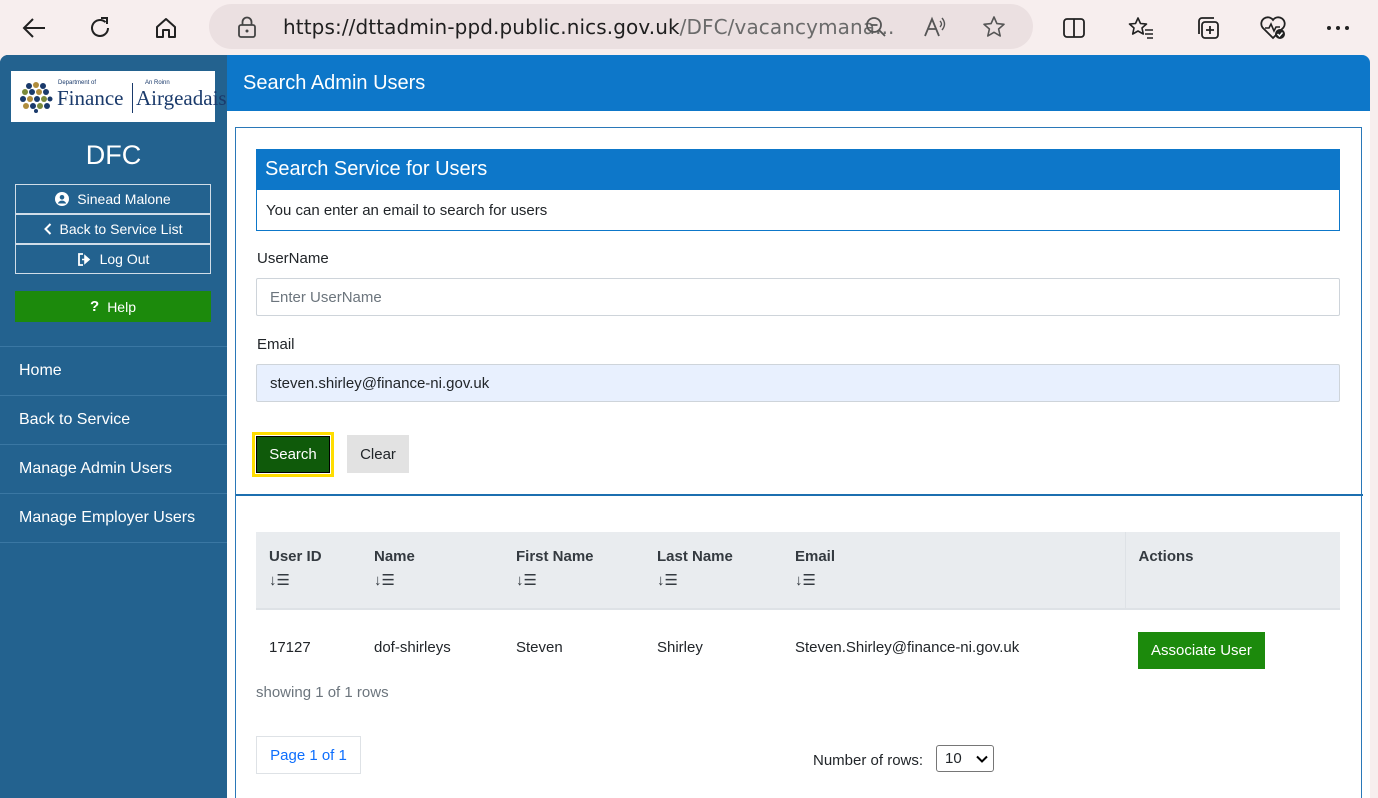 This screenshot has width=1378, height=798. What do you see at coordinates (1141, 28) in the screenshot?
I see `favorites-icon` at bounding box center [1141, 28].